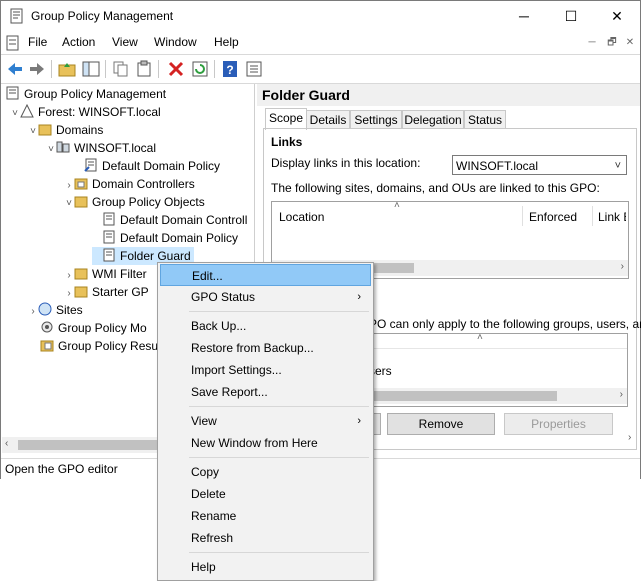 The width and height of the screenshot is (641, 581). Describe the element at coordinates (81, 274) in the screenshot. I see `folder-icon` at that location.